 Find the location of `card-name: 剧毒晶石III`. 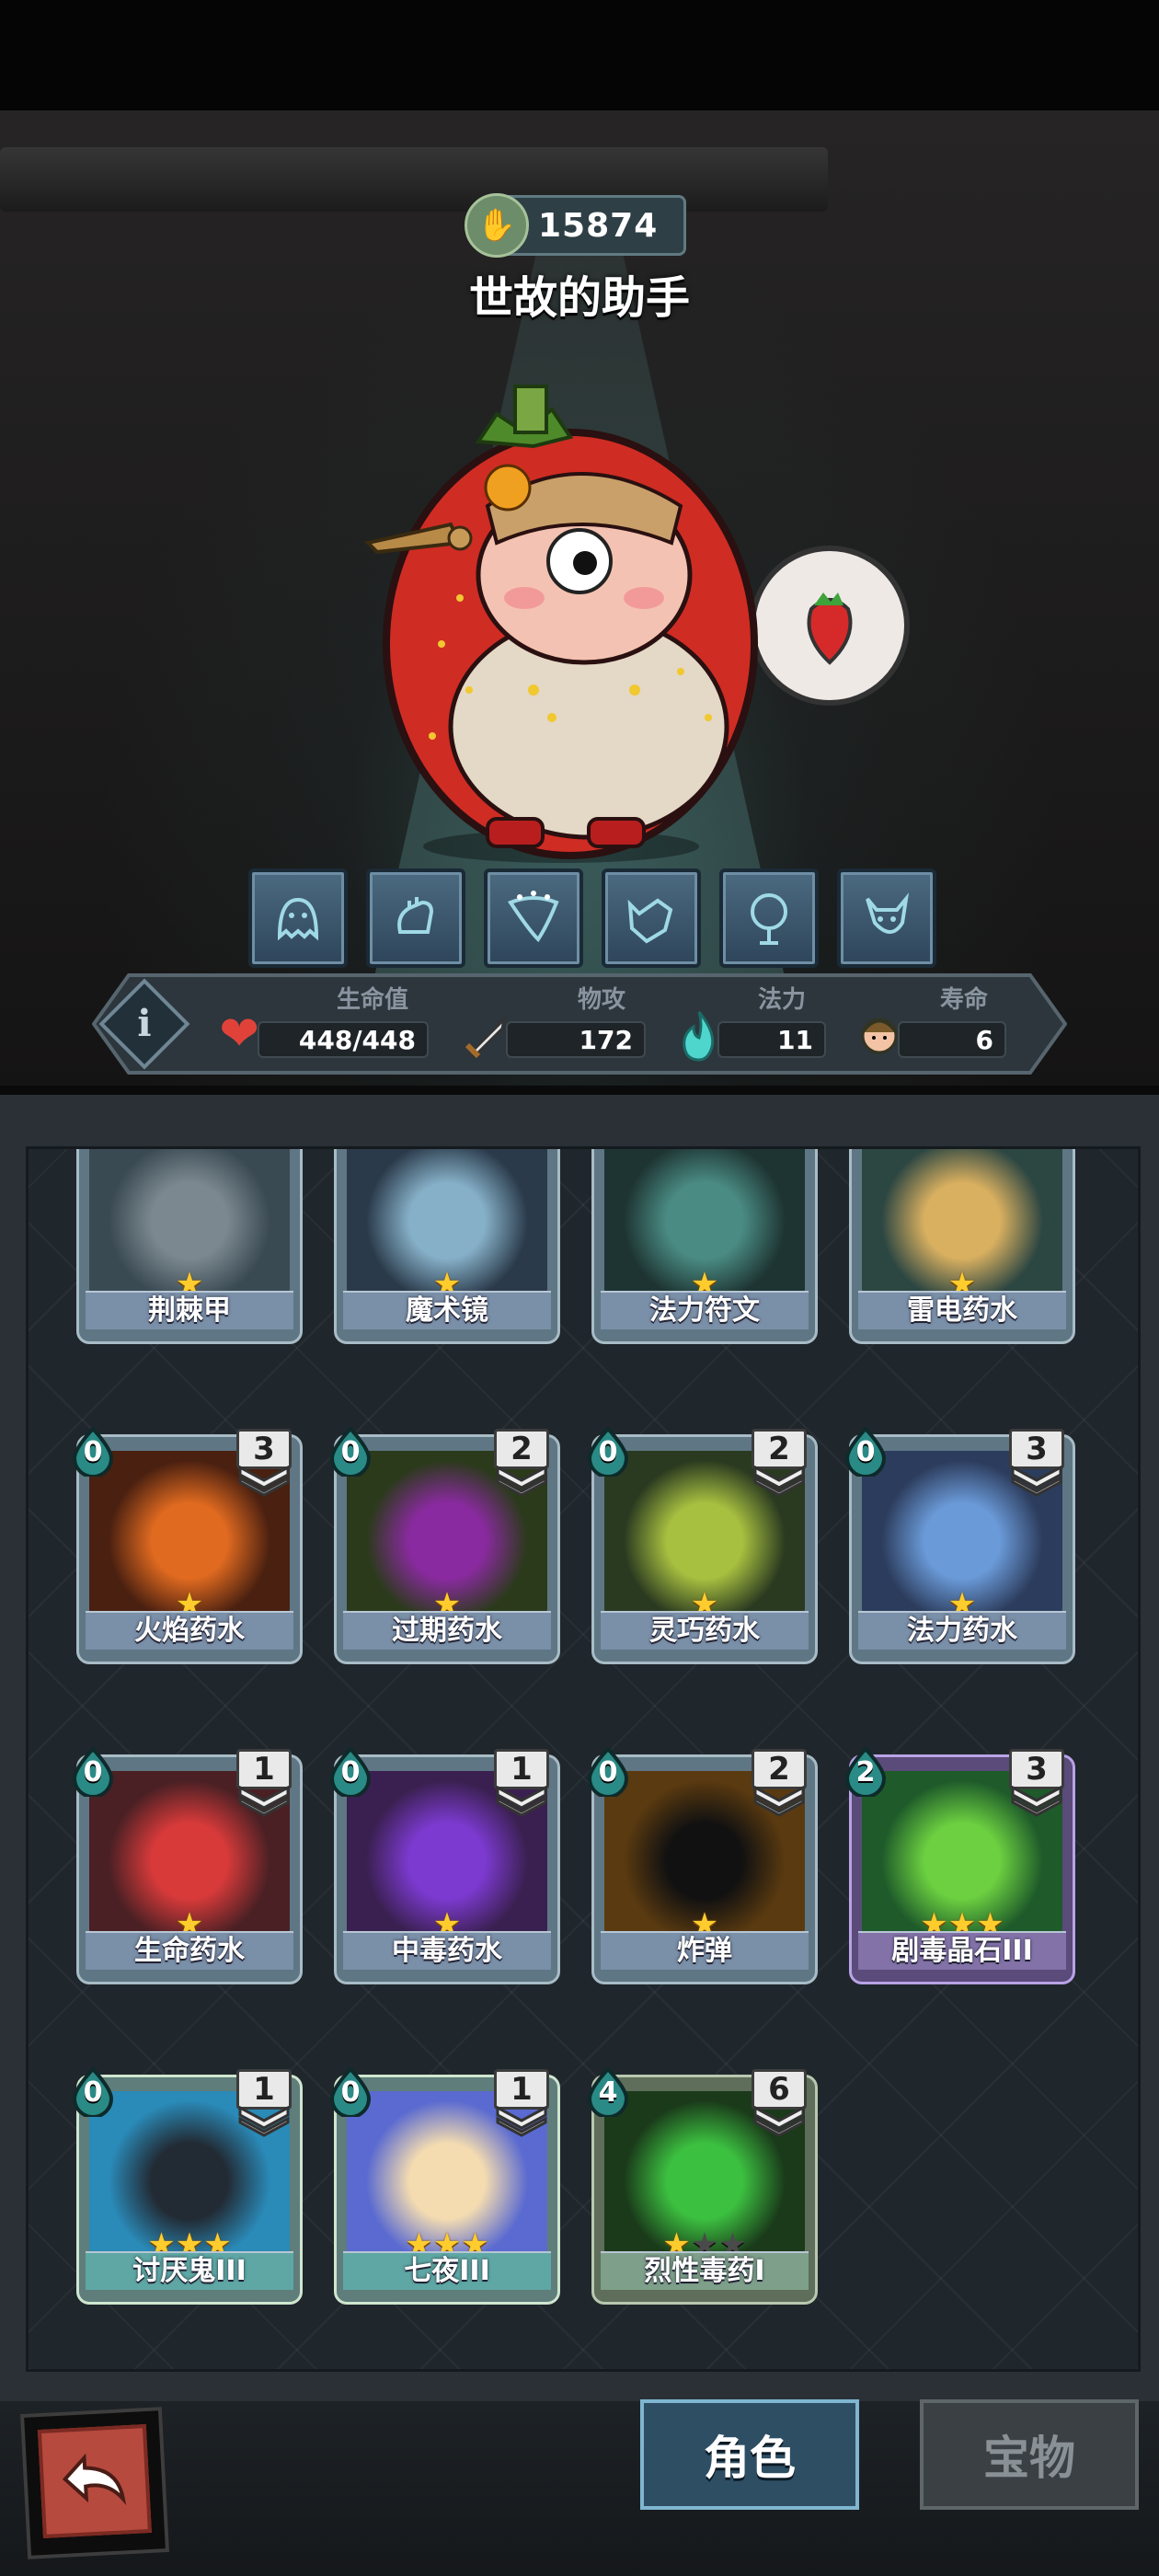

card-name: 剧毒晶石III is located at coordinates (962, 1951).